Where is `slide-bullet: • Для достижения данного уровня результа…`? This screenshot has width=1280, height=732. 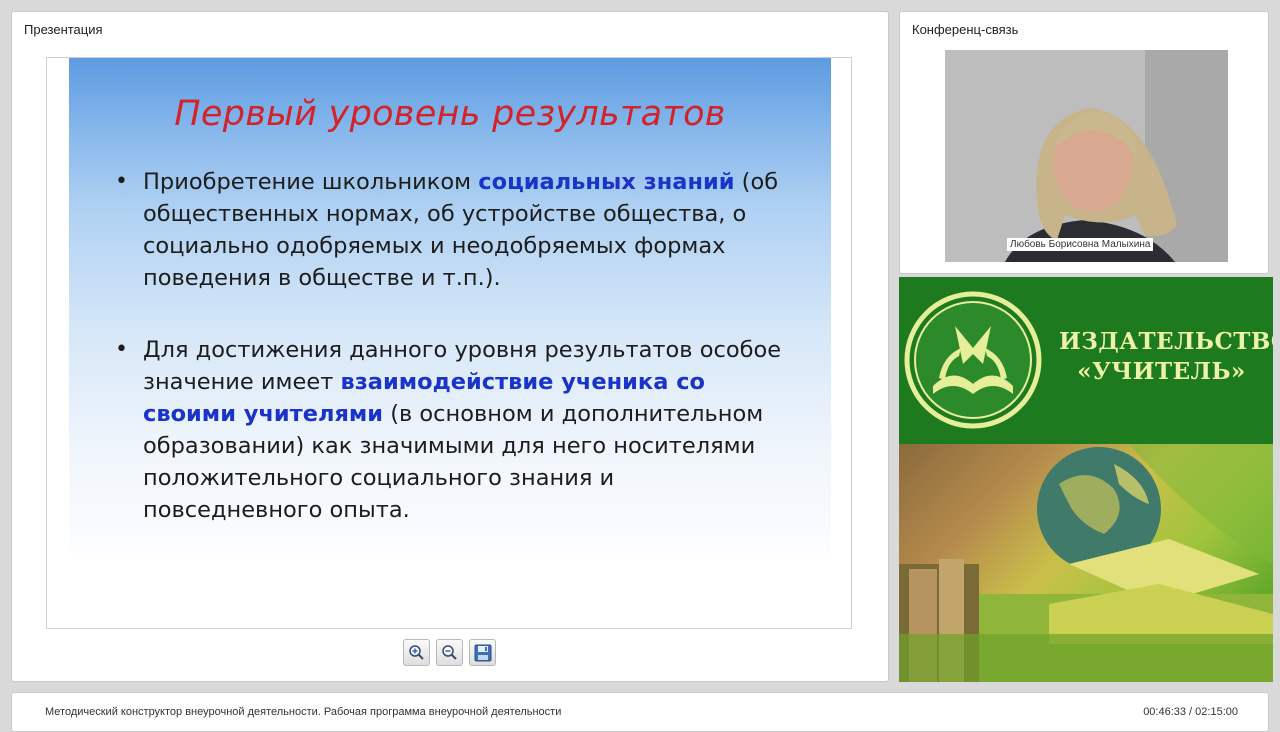
slide-bullet: • Для достижения данного уровня результа… is located at coordinates (455, 430).